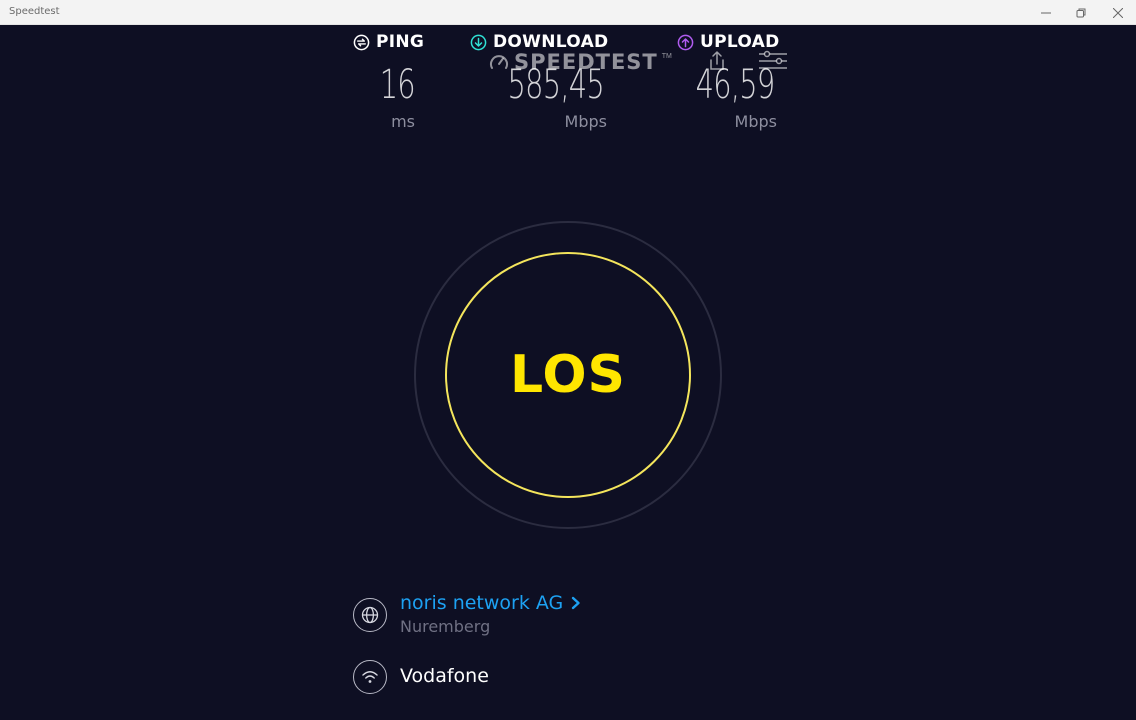 This screenshot has width=1136, height=720. I want to click on upload-header: UPLOAD, so click(732, 42).